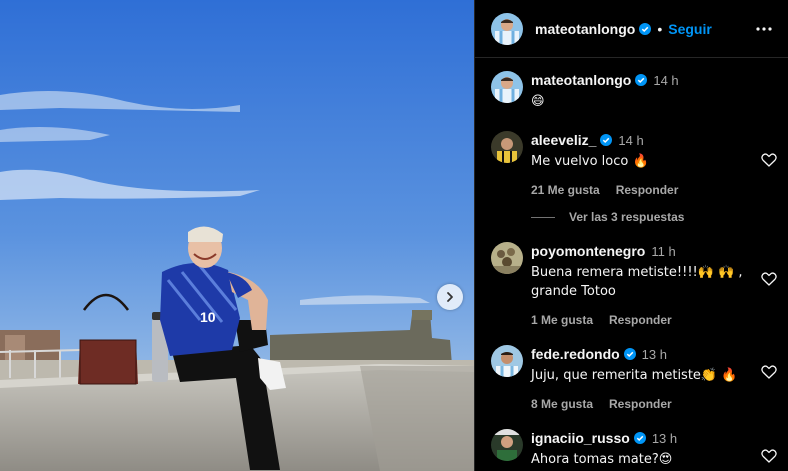 The image size is (788, 471). I want to click on post-header: mateotanlongo • Seguir, so click(631, 29).